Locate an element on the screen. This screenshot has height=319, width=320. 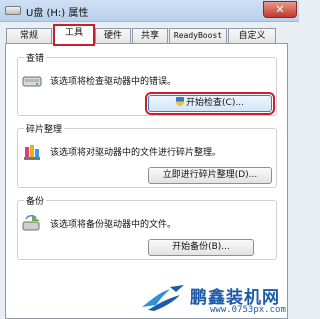
uac-shield-icon is located at coordinates (180, 101).